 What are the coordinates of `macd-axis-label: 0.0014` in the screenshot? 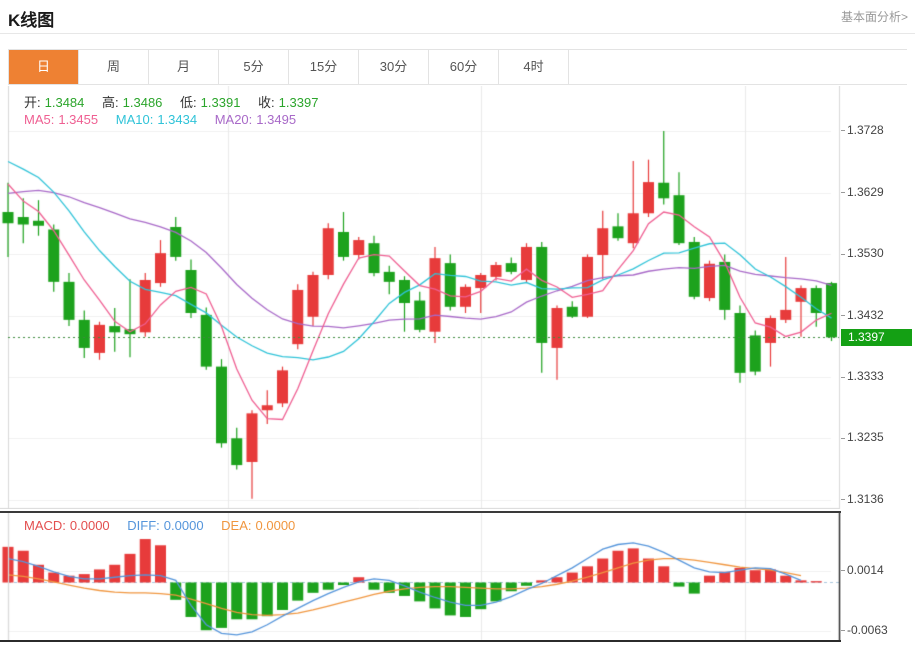 It's located at (862, 570).